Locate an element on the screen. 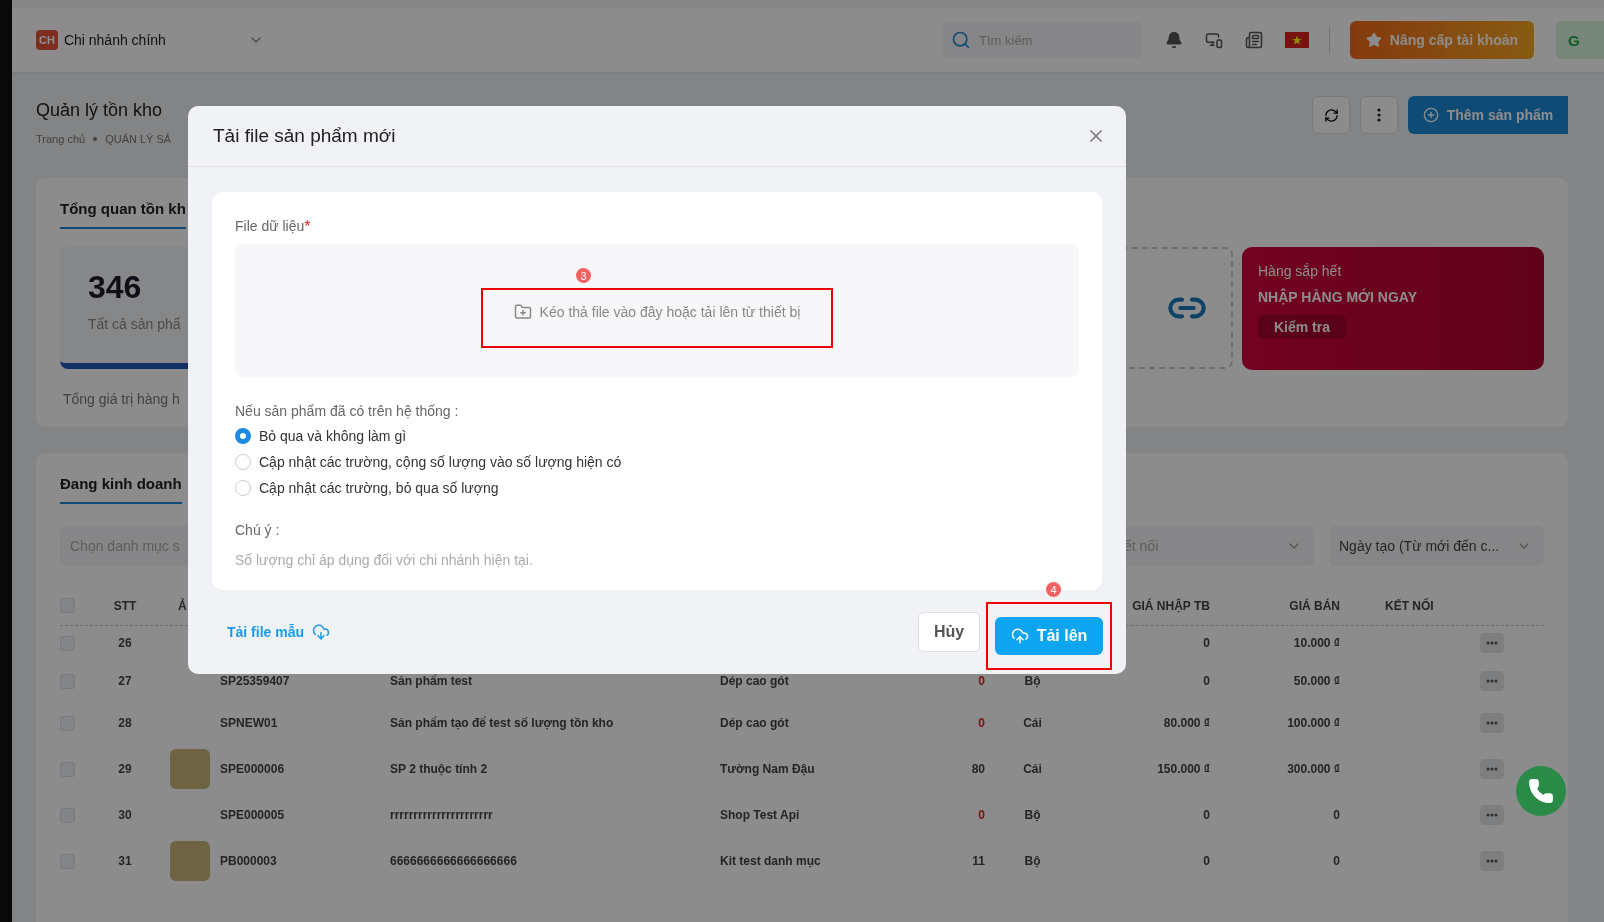 This screenshot has height=922, width=1604. breadcrumb-item: Trang chủ is located at coordinates (61, 139).